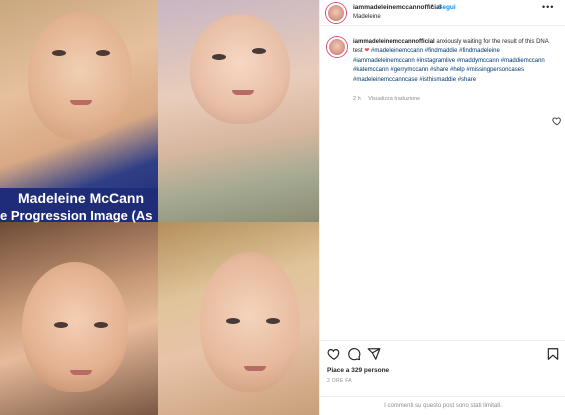 The image size is (565, 415). I want to click on bookmark-icon, so click(553, 354).